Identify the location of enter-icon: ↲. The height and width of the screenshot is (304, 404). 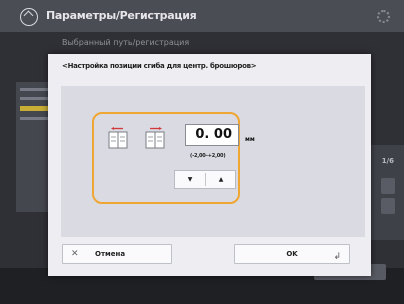
(337, 257).